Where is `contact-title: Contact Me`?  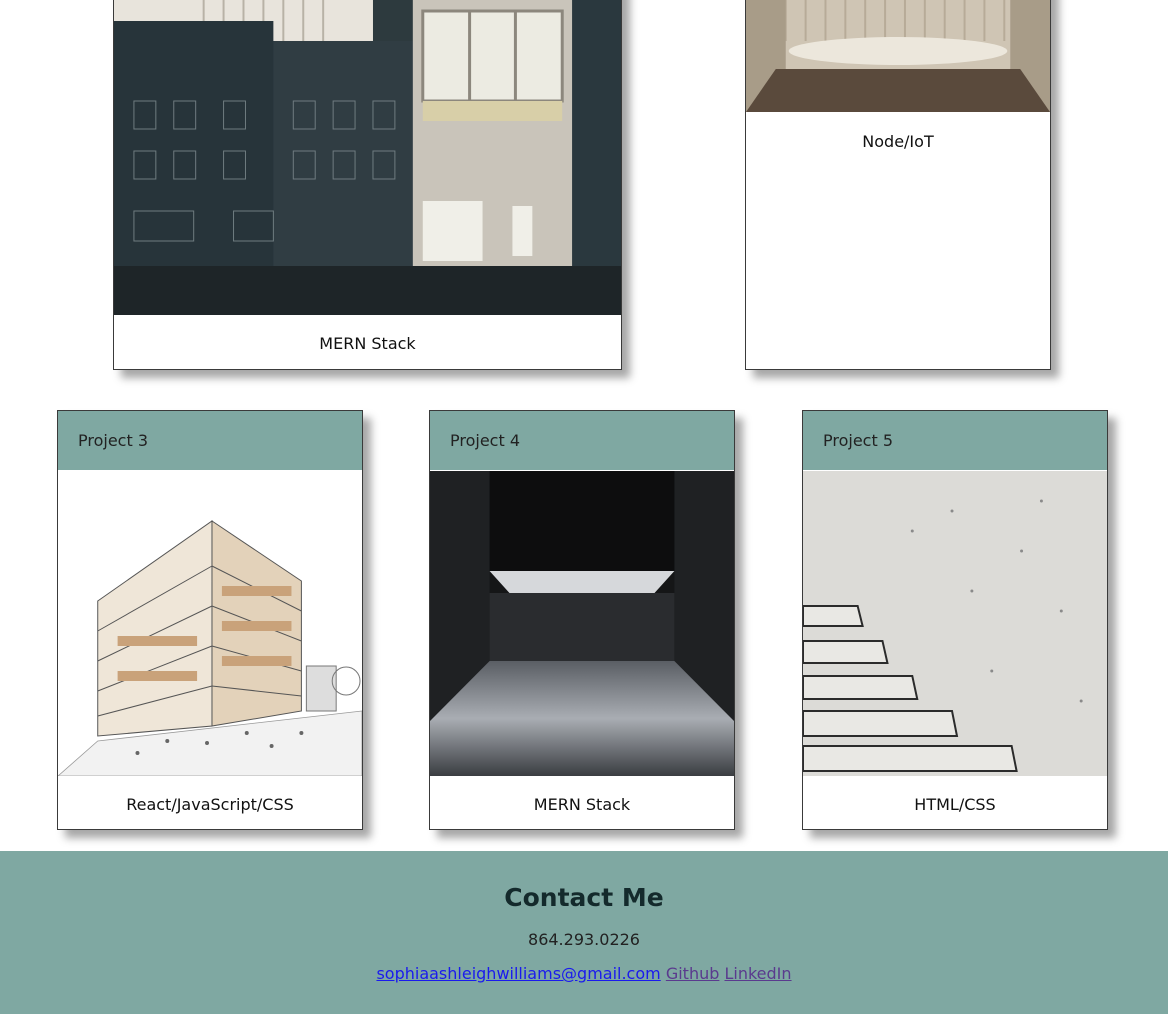
contact-title: Contact Me is located at coordinates (584, 897).